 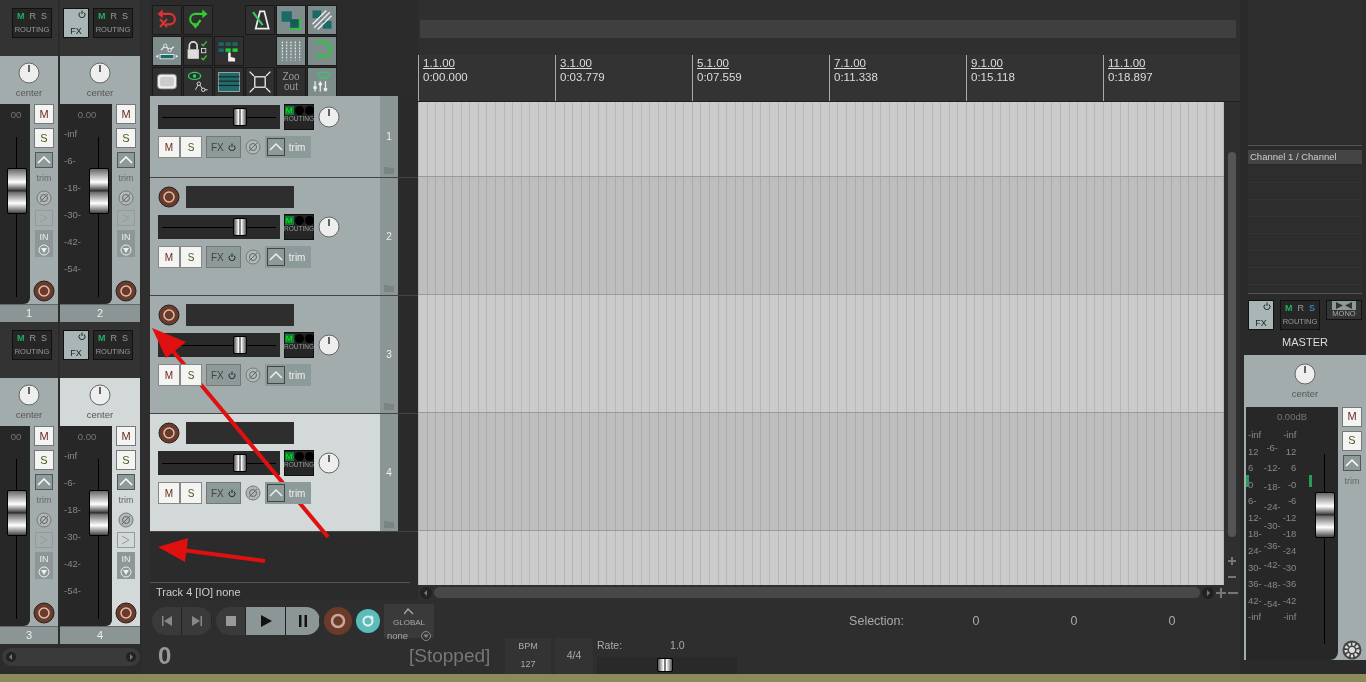 I want to click on envelope-mode-button: GLOBAL none, so click(x=409, y=621).